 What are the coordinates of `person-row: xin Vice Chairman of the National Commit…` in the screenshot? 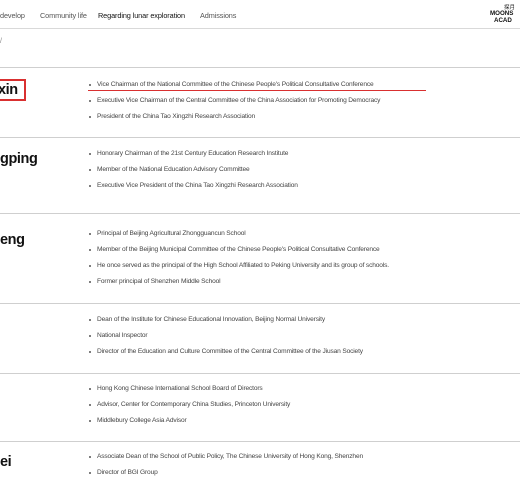 It's located at (260, 102).